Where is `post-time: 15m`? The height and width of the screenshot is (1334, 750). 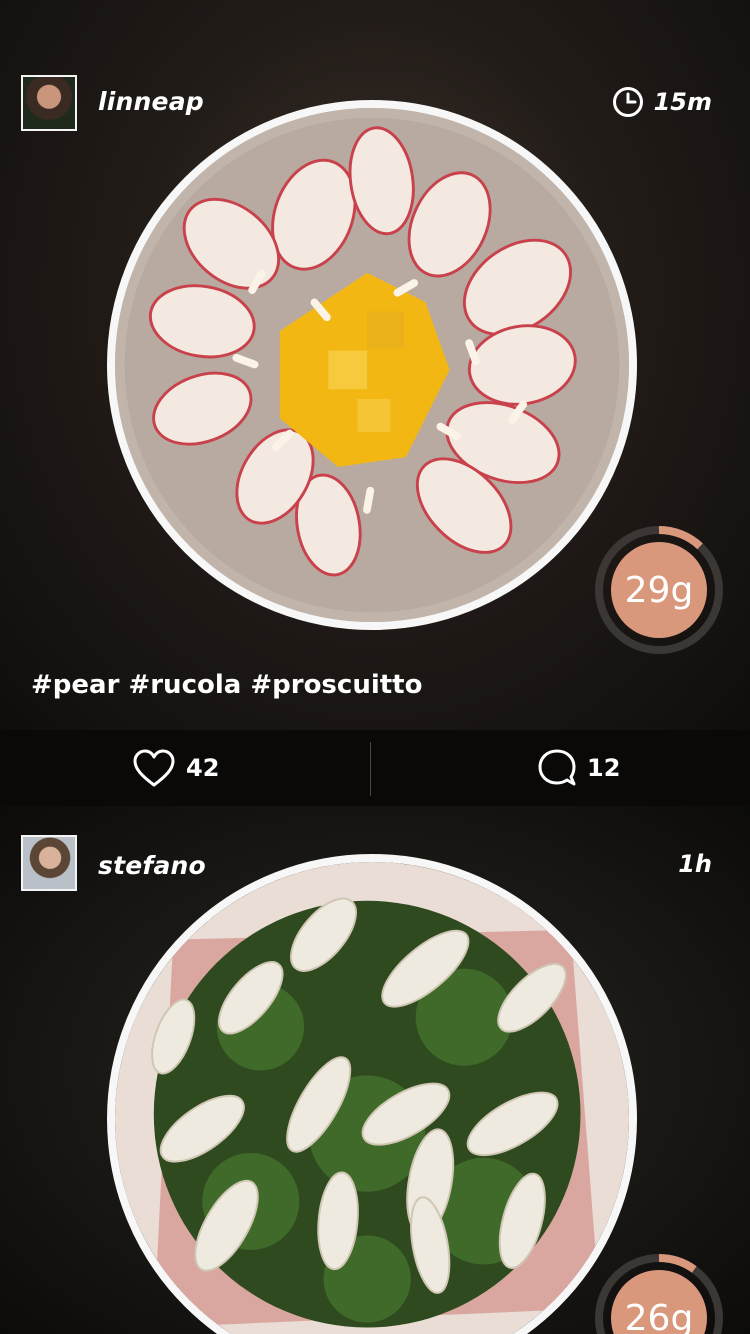
post-time: 15m is located at coordinates (662, 102).